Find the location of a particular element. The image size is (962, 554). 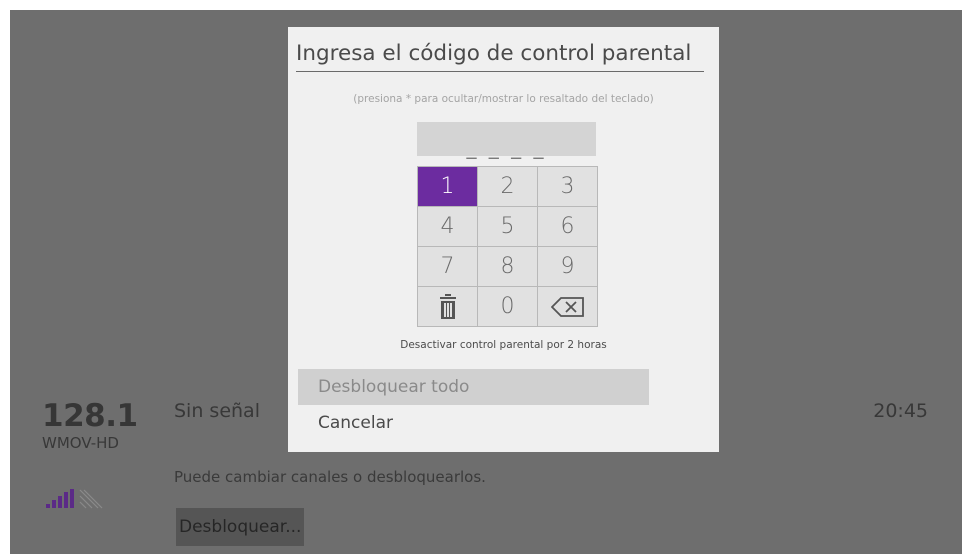

key-3: 3 is located at coordinates (568, 187).